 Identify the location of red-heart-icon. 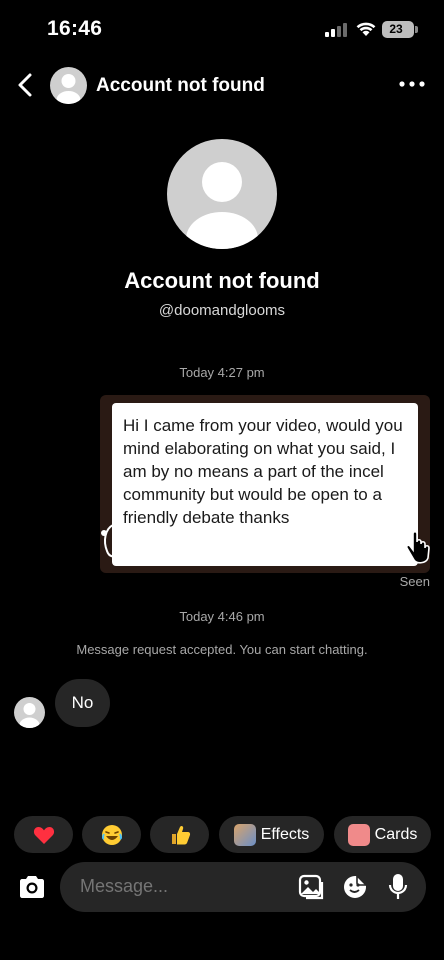
(43, 835).